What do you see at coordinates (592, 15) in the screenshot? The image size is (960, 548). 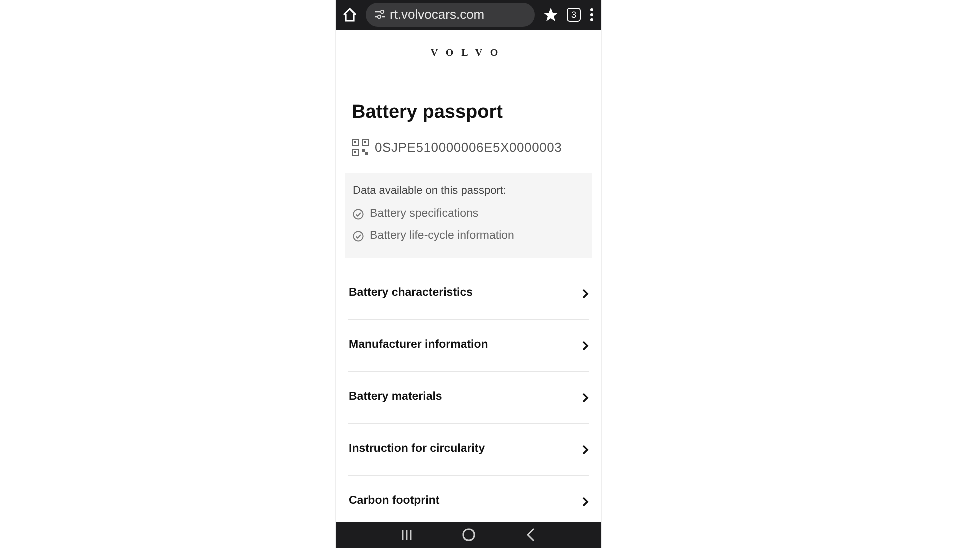 I see `menu-icon` at bounding box center [592, 15].